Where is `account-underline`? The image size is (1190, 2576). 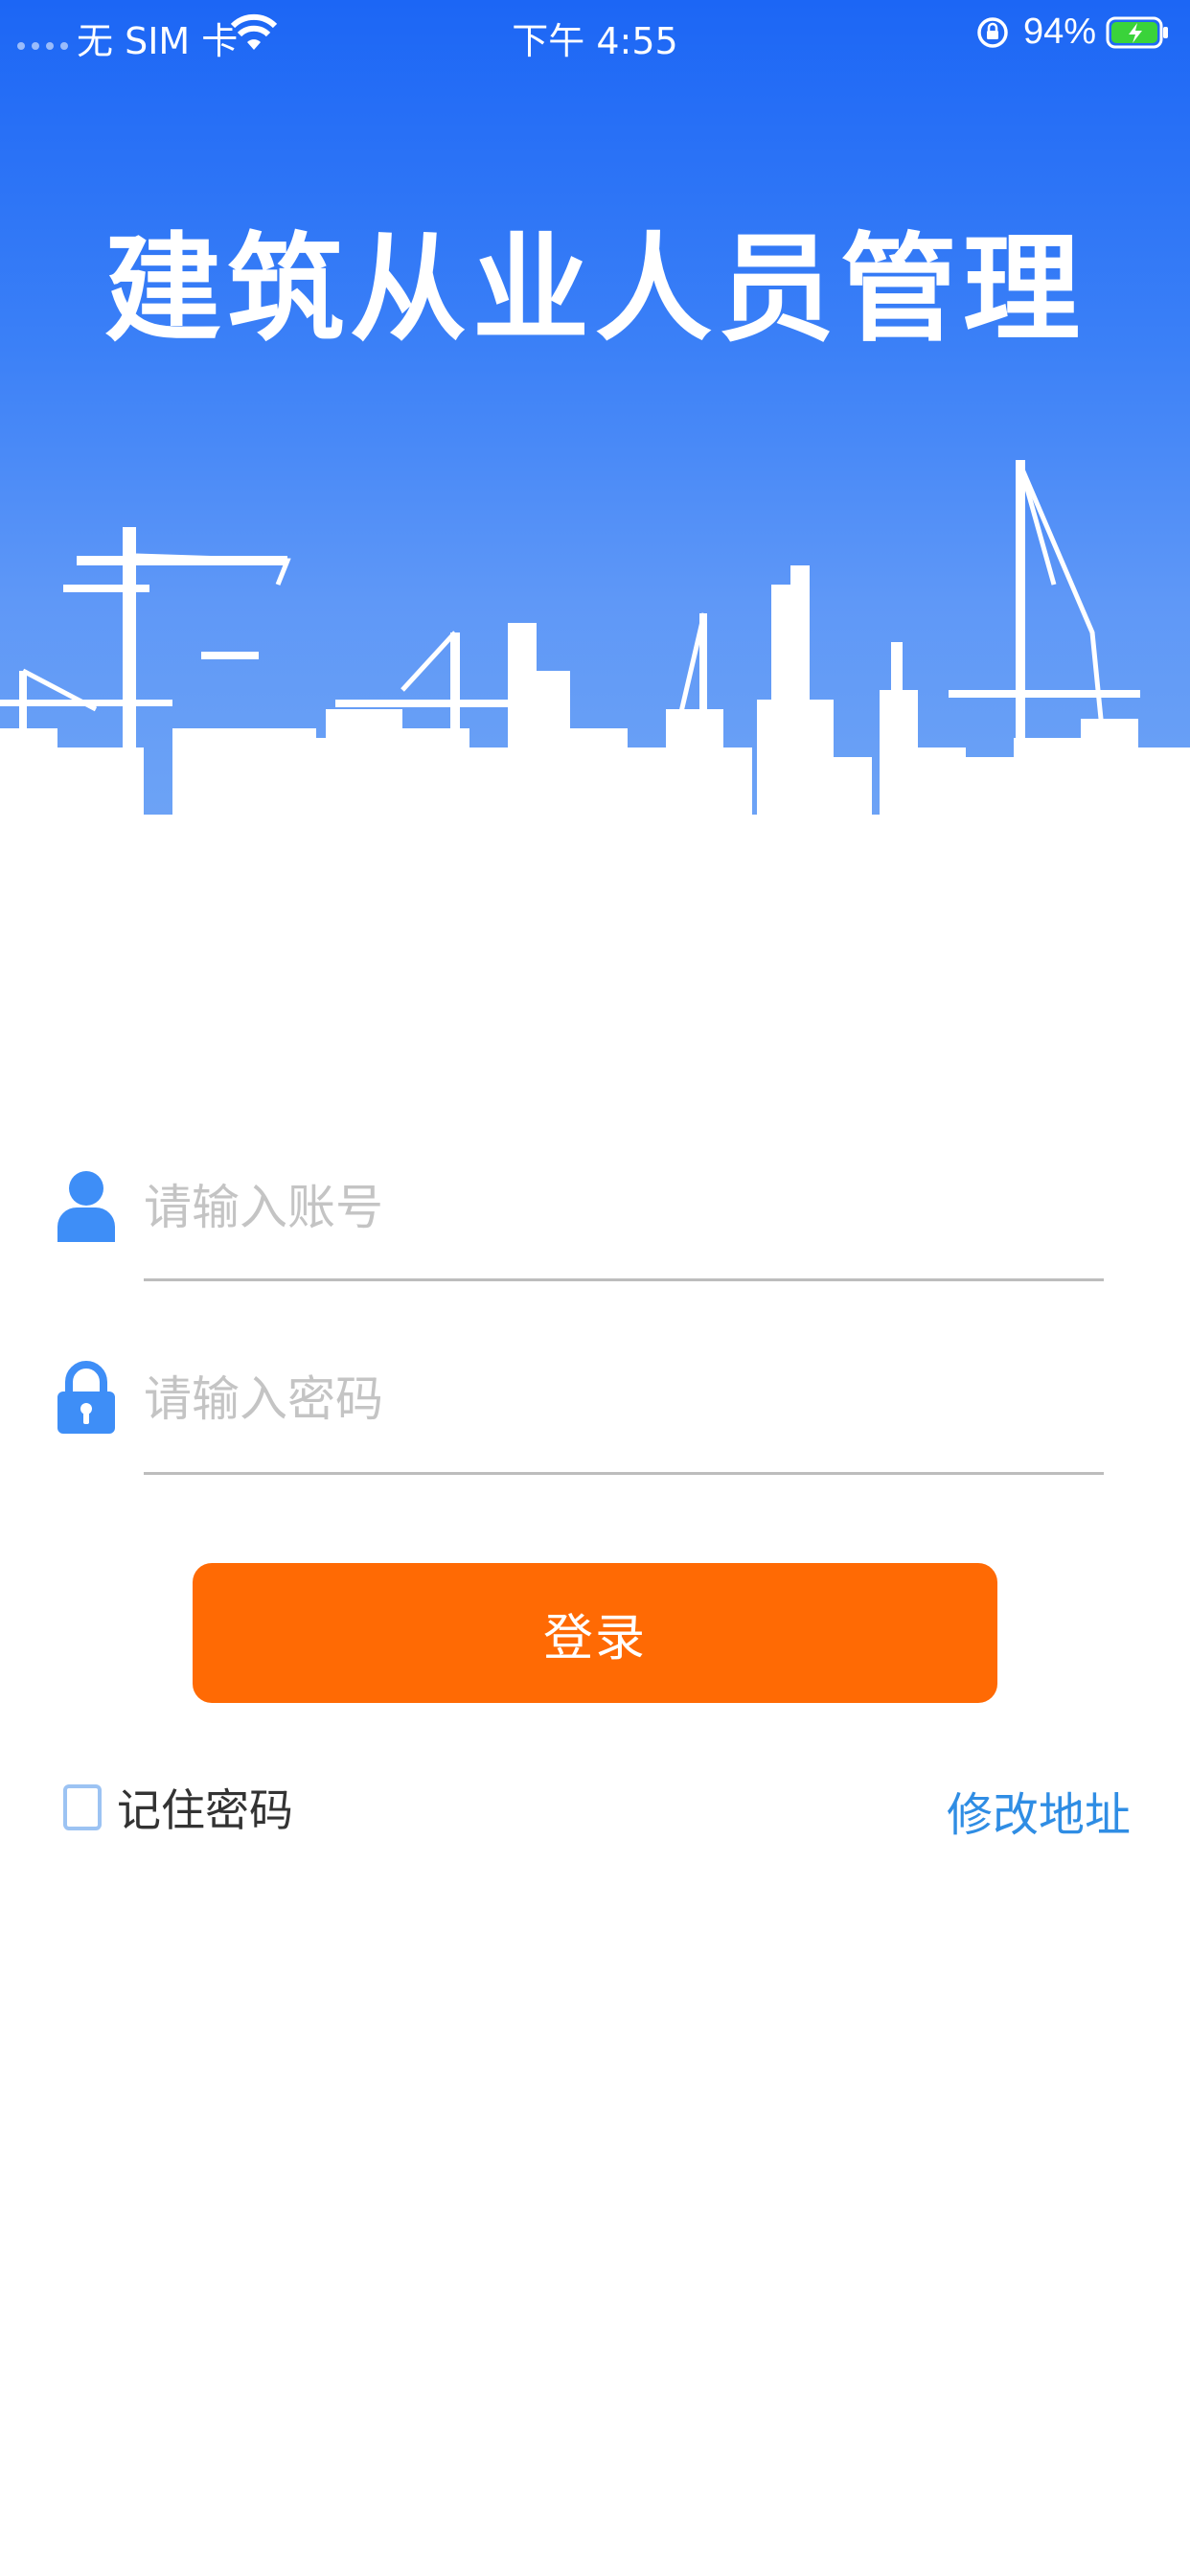
account-underline is located at coordinates (624, 1279).